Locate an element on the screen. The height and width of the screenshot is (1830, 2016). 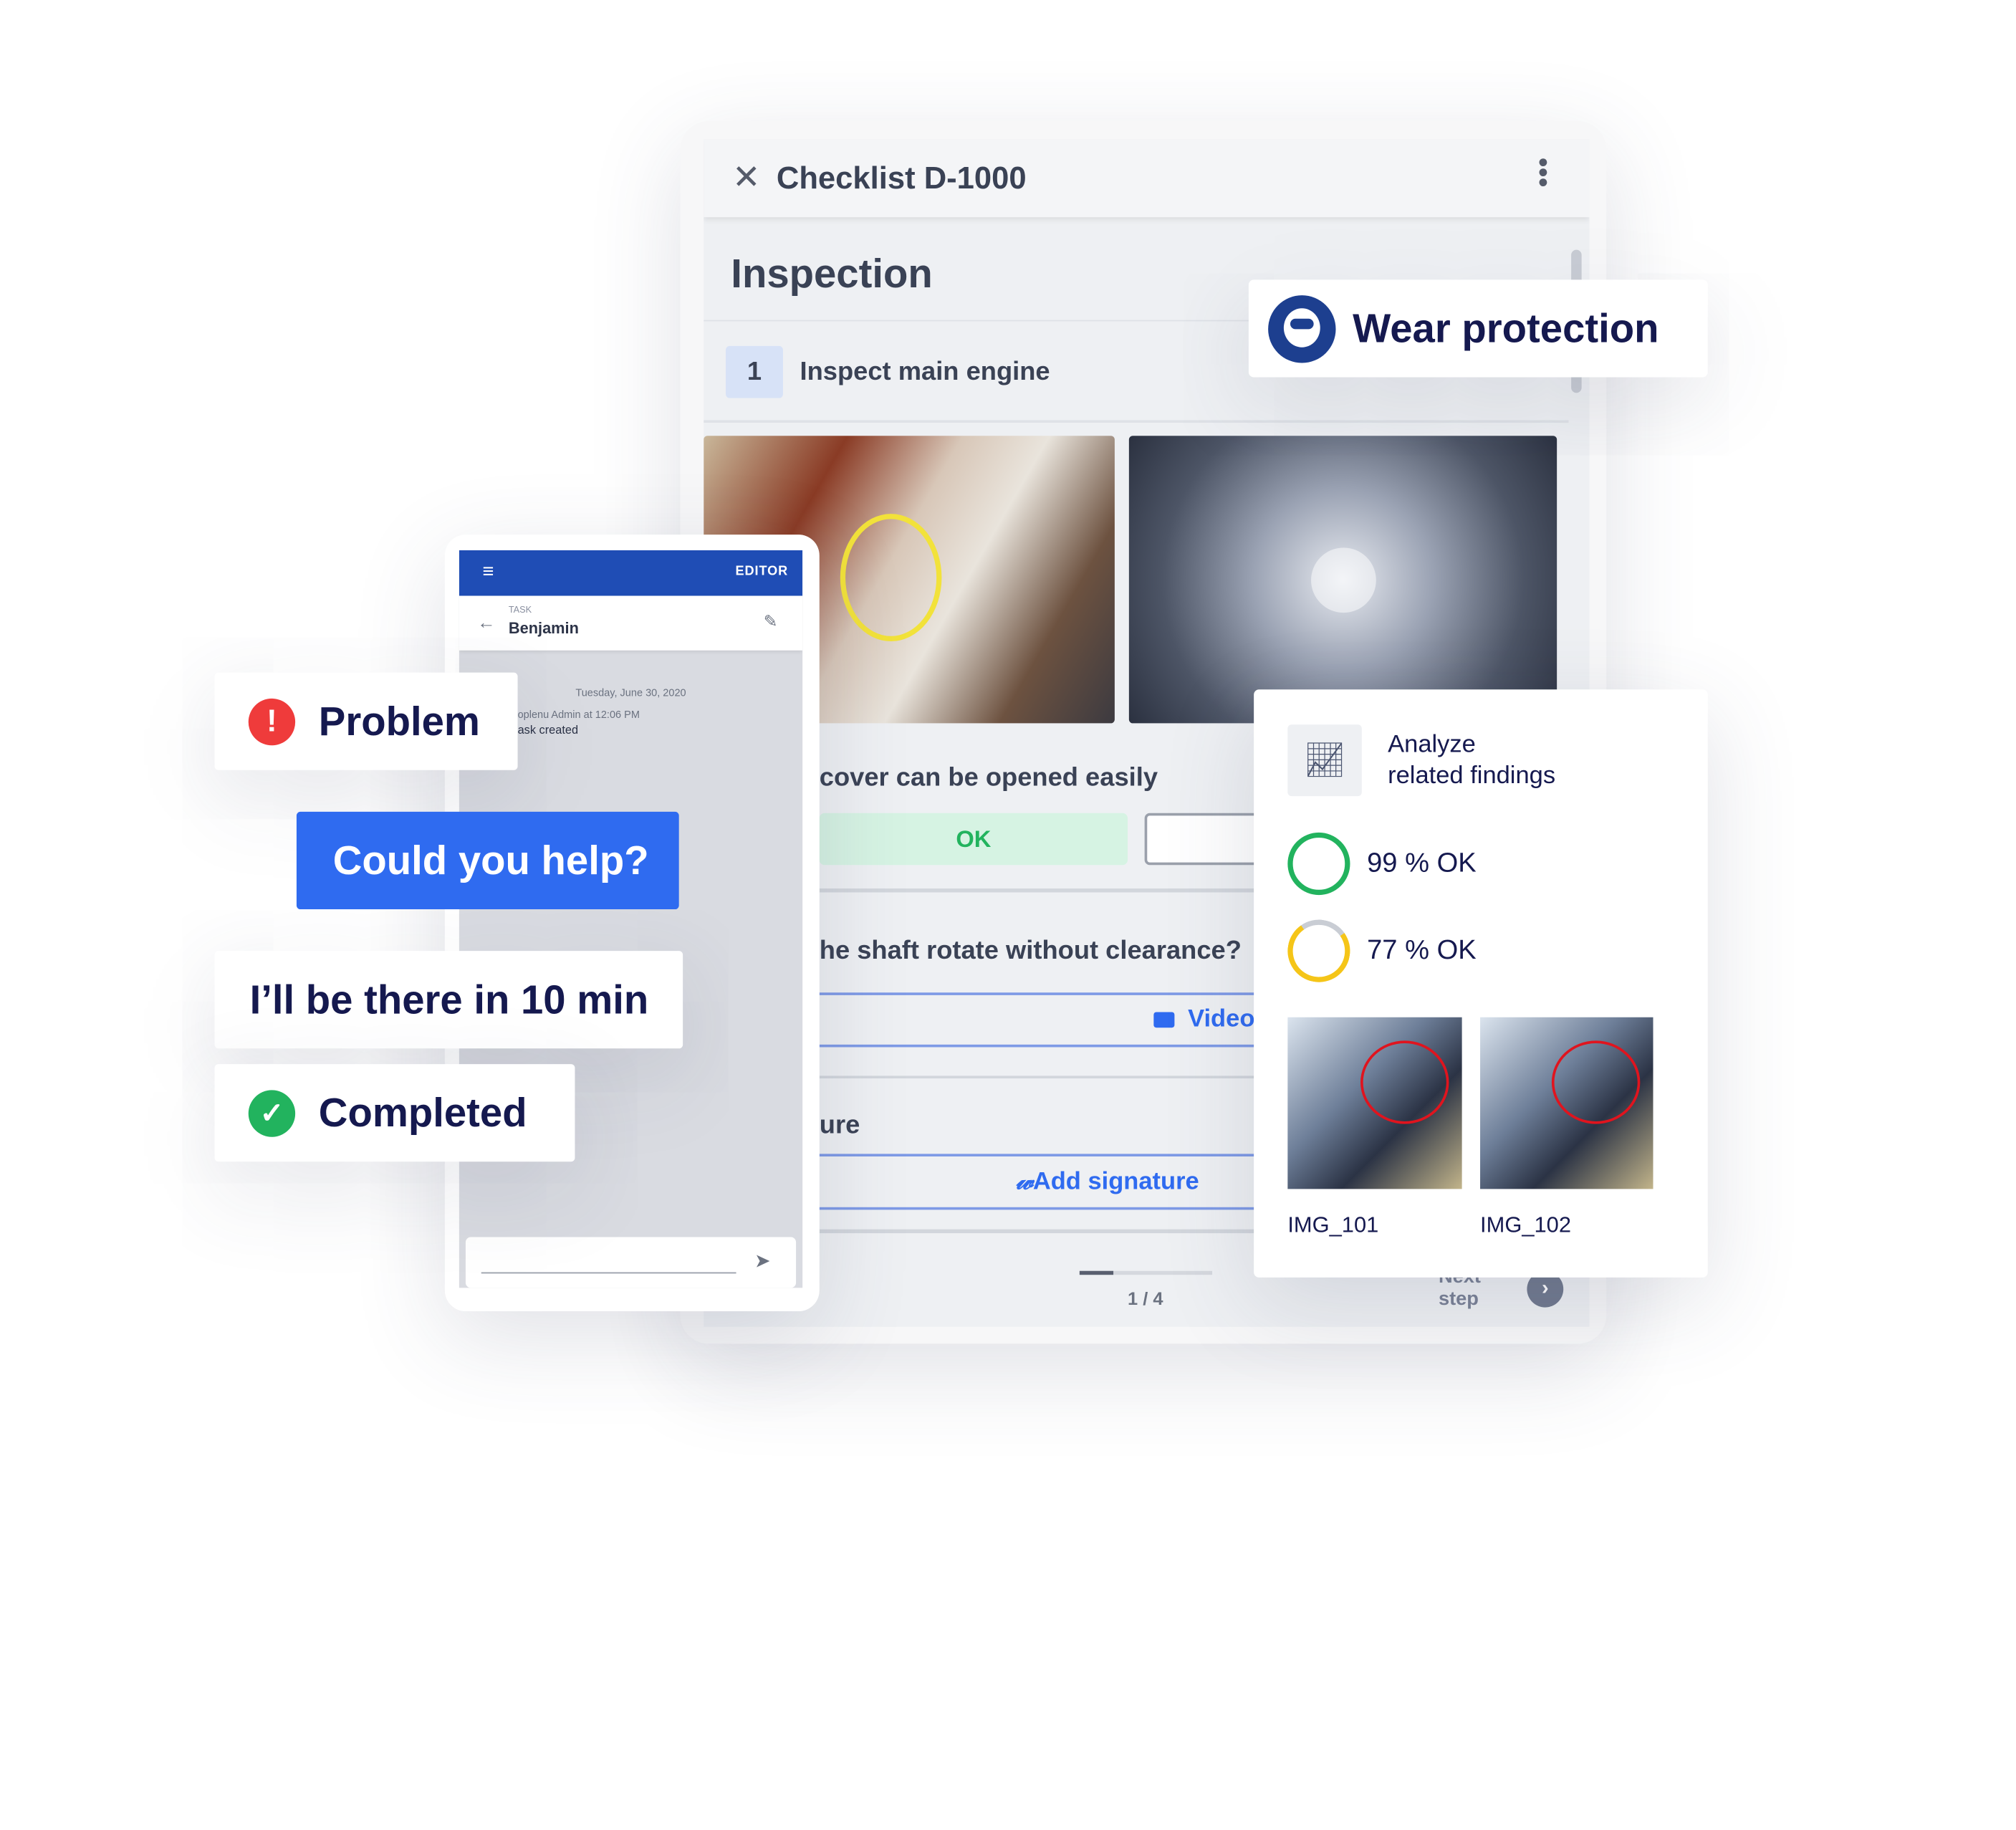
problem-label: Problem is located at coordinates (399, 721).